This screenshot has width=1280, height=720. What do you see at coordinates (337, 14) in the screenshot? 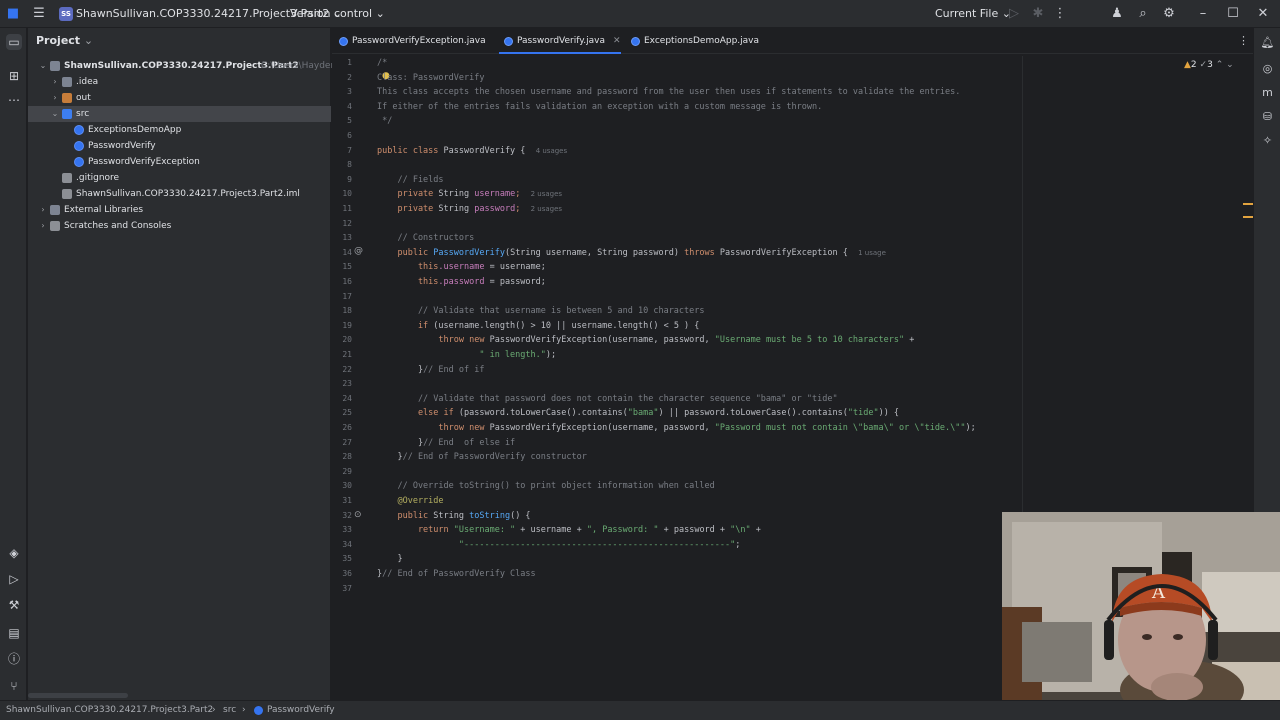
I see `vcs-widget: Version control ⌄` at bounding box center [337, 14].